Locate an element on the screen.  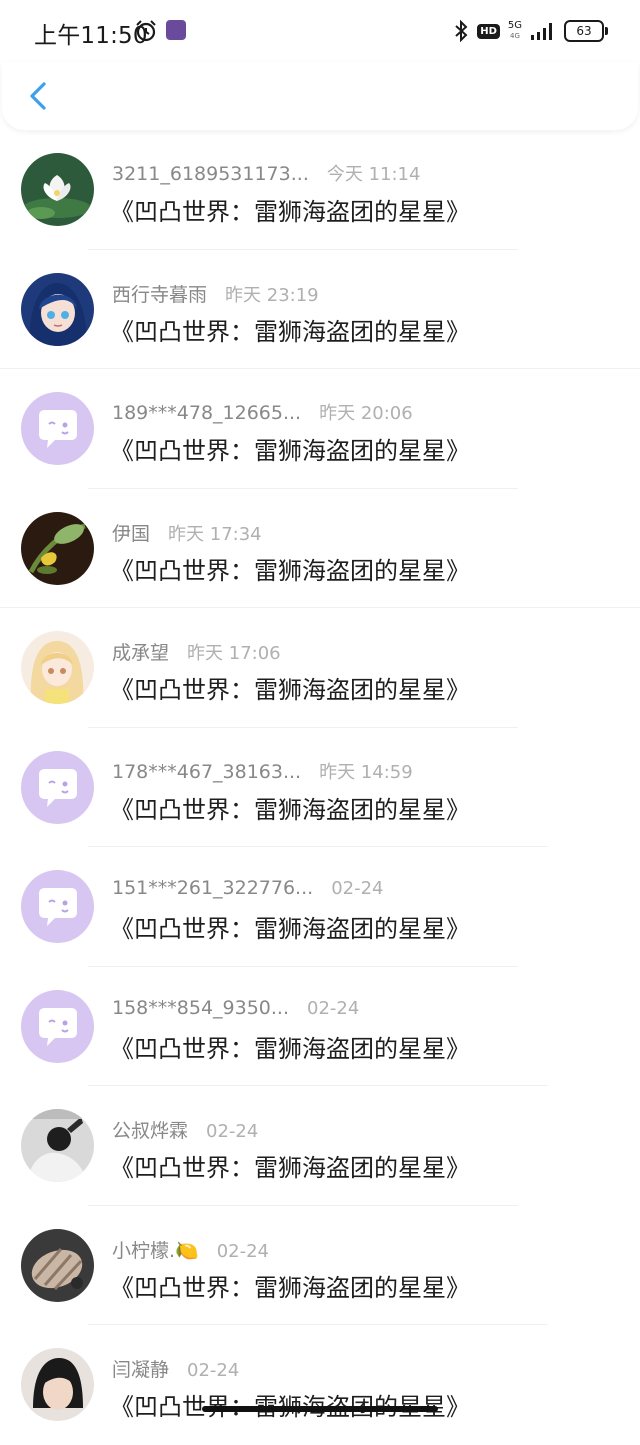
sender-name-text: 公叔烨霖 is located at coordinates (150, 1131).